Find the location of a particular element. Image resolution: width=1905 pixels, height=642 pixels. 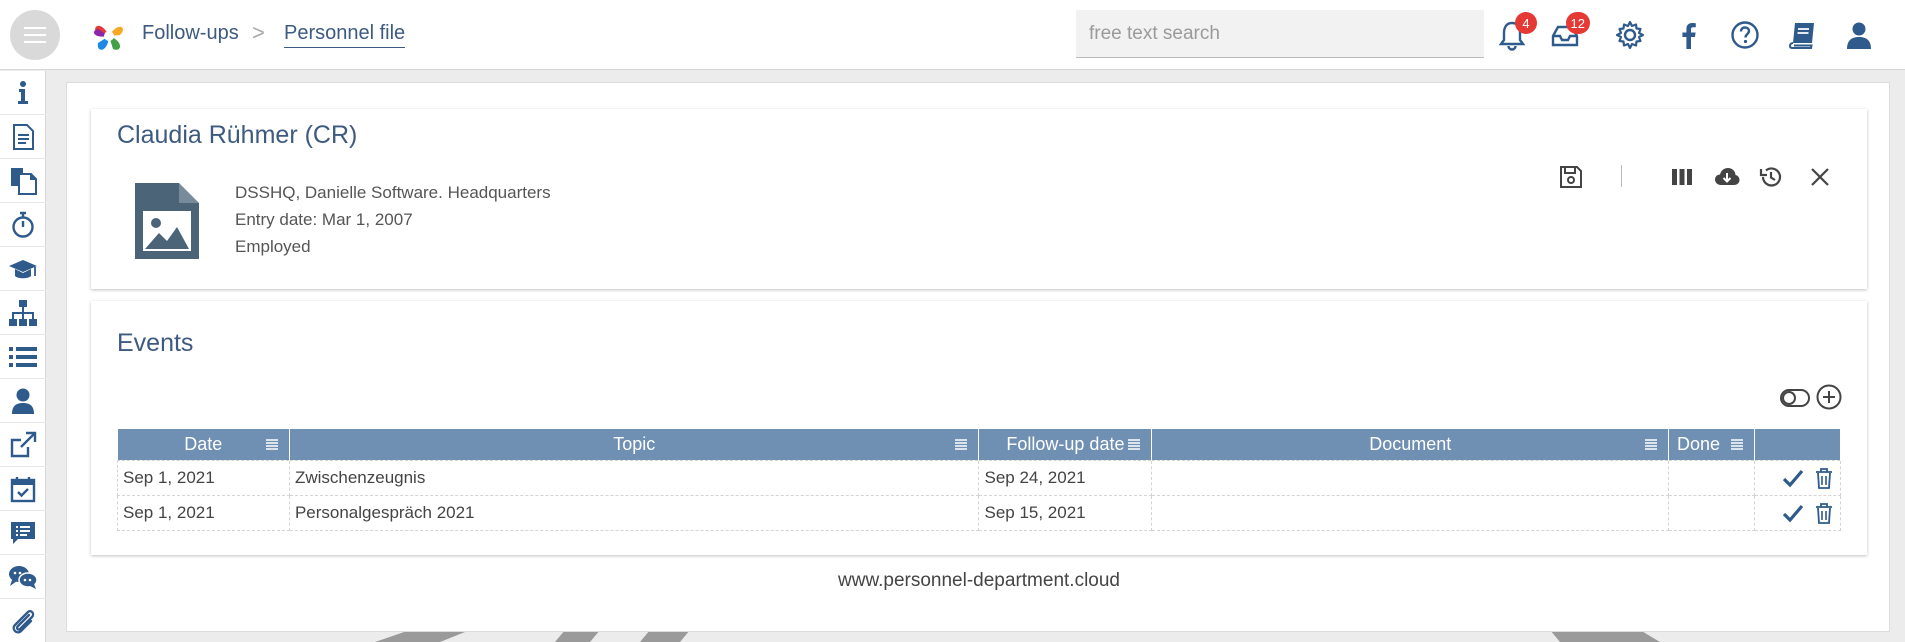

documents-icon is located at coordinates (24, 181).